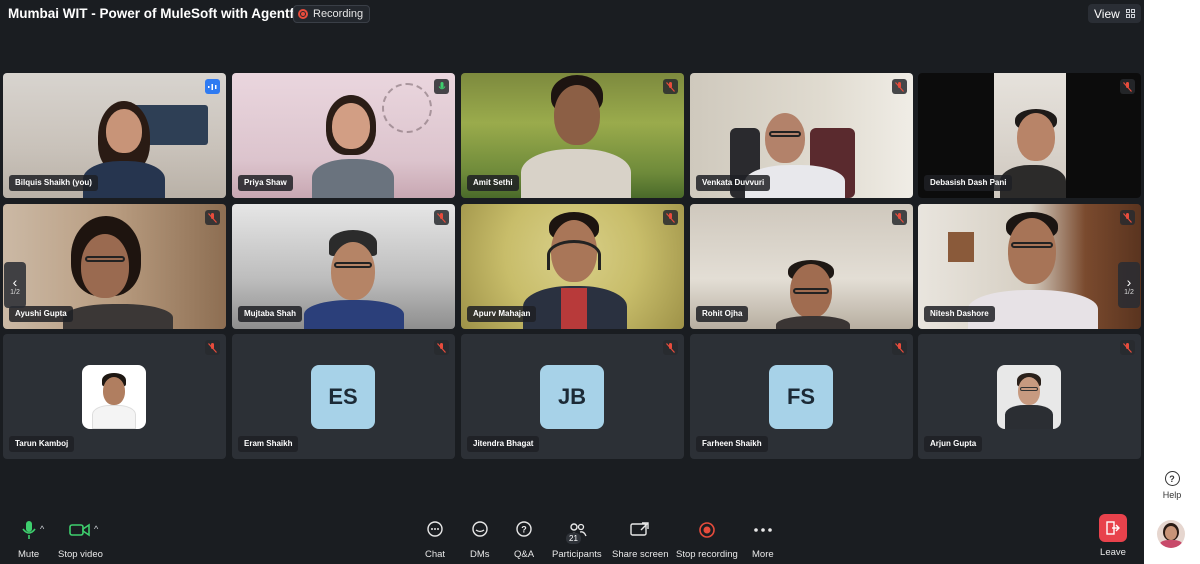 This screenshot has width=1200, height=564. I want to click on participant-tile: Debasish Dash Pani, so click(1029, 135).